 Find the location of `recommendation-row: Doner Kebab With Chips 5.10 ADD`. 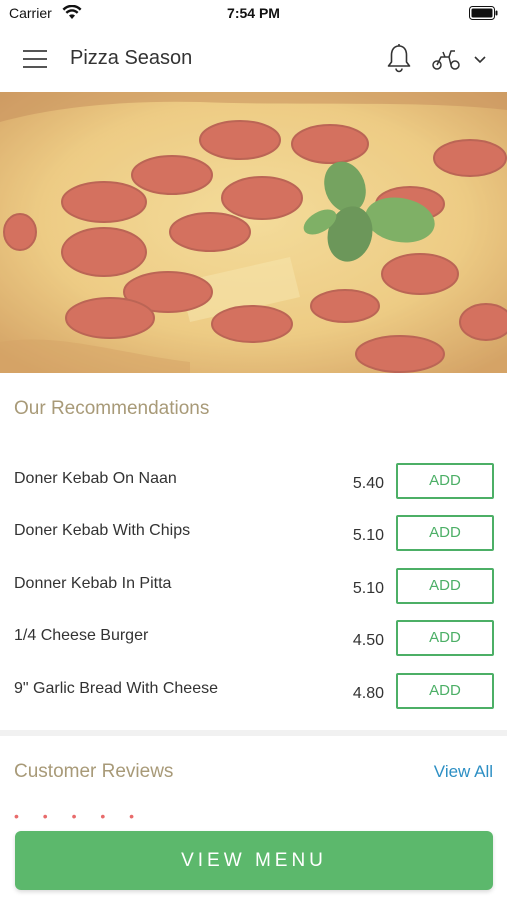

recommendation-row: Doner Kebab With Chips 5.10 ADD is located at coordinates (253, 538).